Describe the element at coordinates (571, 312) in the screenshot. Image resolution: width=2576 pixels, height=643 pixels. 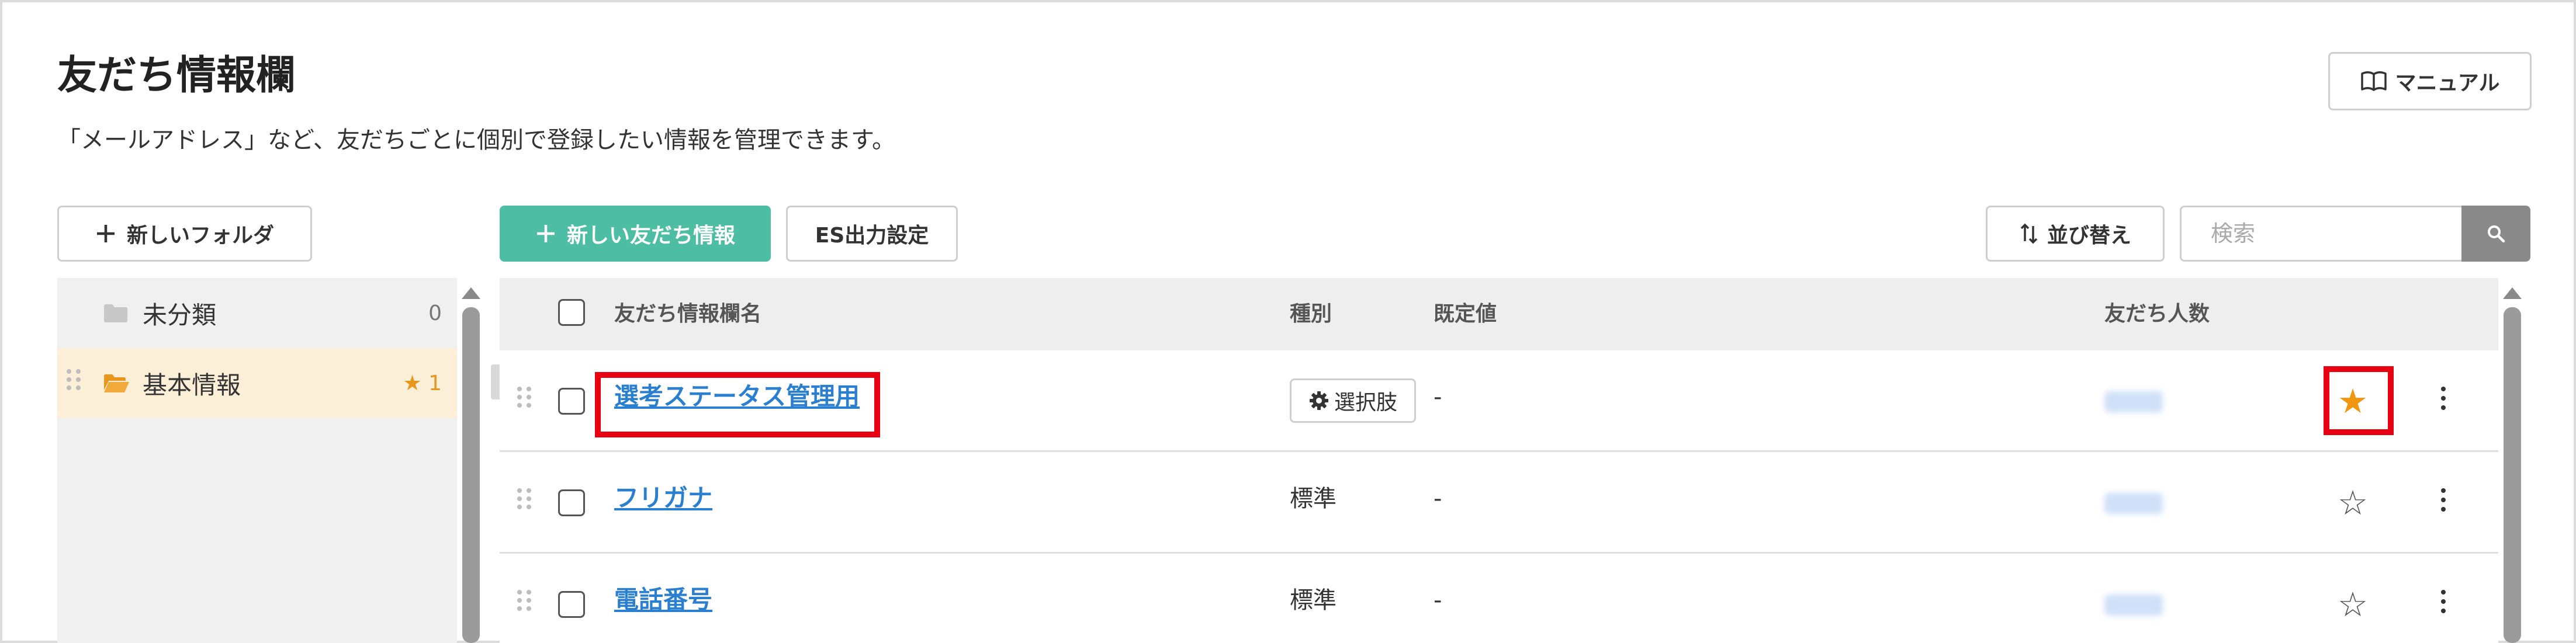
I see `select-all-checkbox` at that location.